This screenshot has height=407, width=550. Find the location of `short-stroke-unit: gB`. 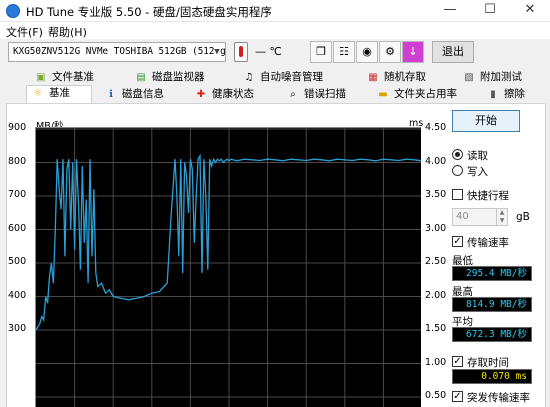

short-stroke-unit: gB is located at coordinates (523, 217).